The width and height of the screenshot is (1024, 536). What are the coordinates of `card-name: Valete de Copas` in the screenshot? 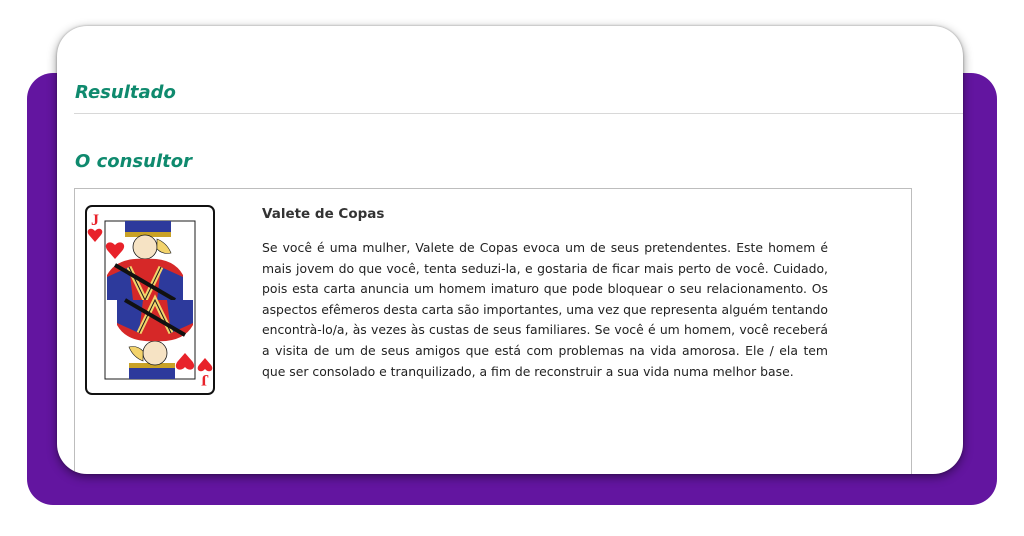 It's located at (323, 214).